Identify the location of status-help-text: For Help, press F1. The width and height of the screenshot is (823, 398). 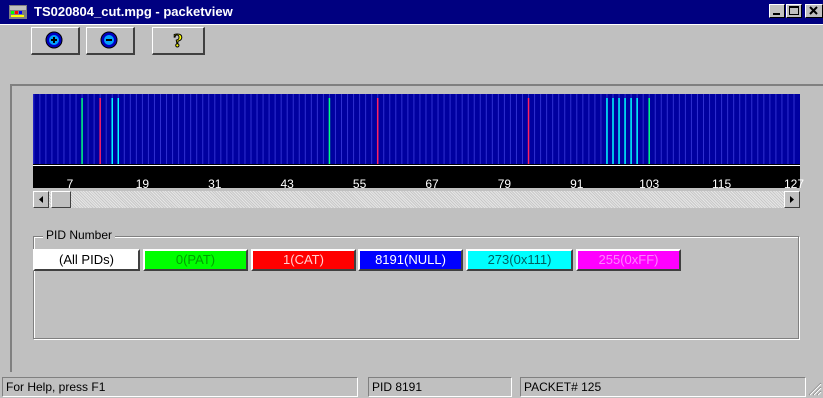
(180, 387).